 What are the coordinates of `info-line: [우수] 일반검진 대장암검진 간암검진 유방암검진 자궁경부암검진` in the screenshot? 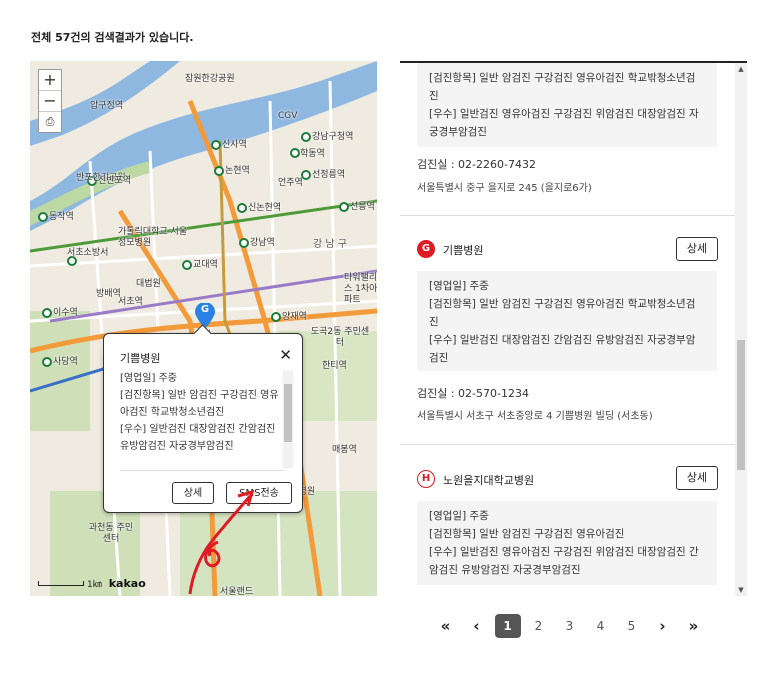 It's located at (562, 349).